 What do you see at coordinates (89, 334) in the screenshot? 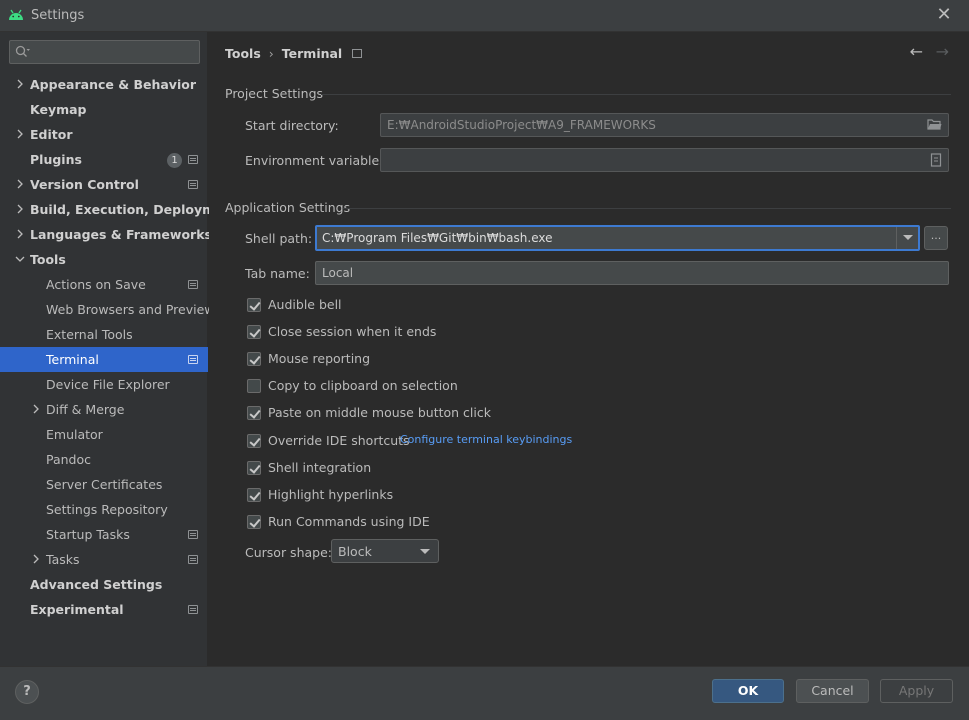
I see `sidebar-item-label: External Tools` at bounding box center [89, 334].